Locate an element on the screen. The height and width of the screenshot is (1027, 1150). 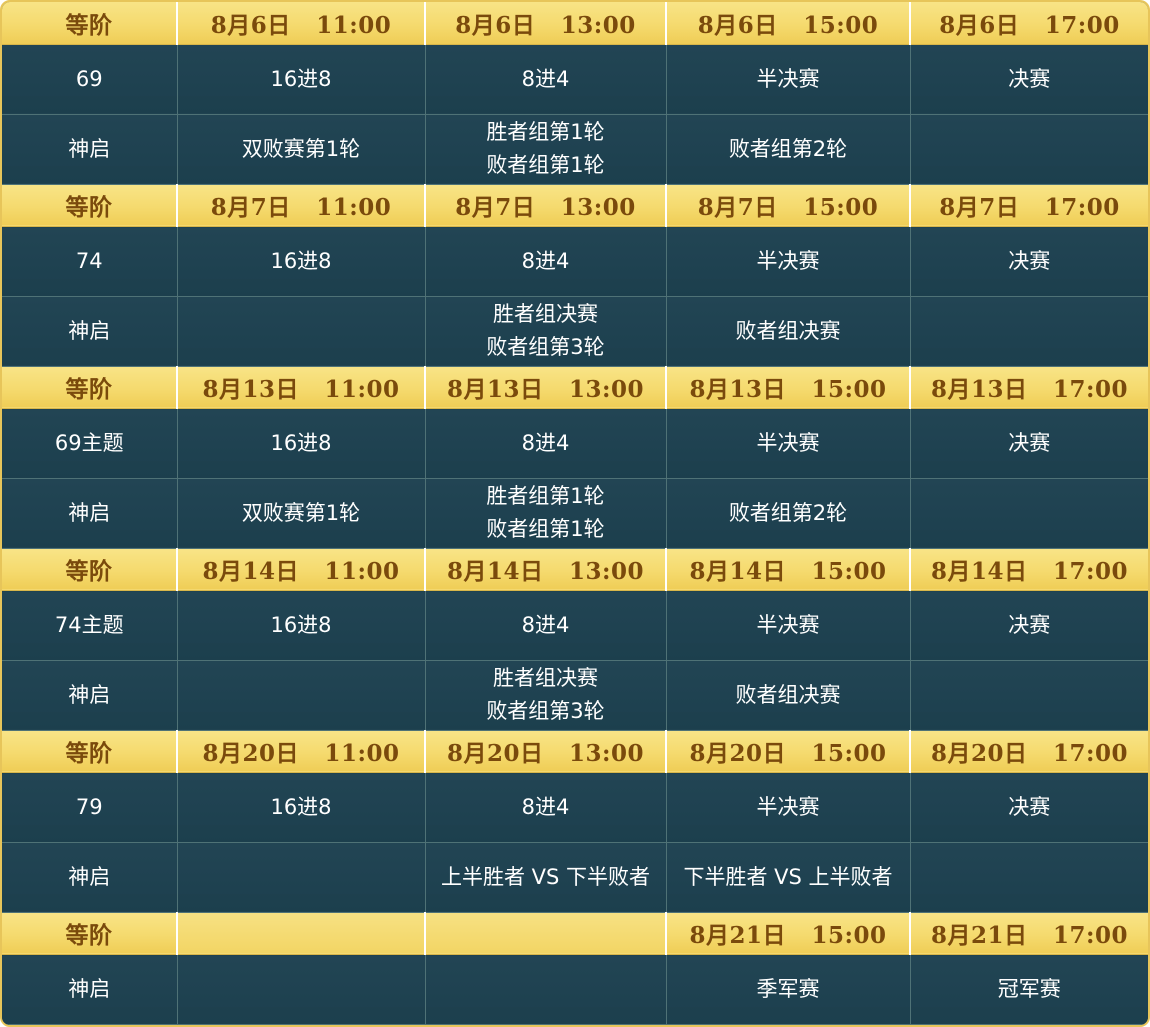
schedule-row: 神启 上半胜者 VS 下半败者 下半胜者 VS 上半败者 is located at coordinates (575, 877).